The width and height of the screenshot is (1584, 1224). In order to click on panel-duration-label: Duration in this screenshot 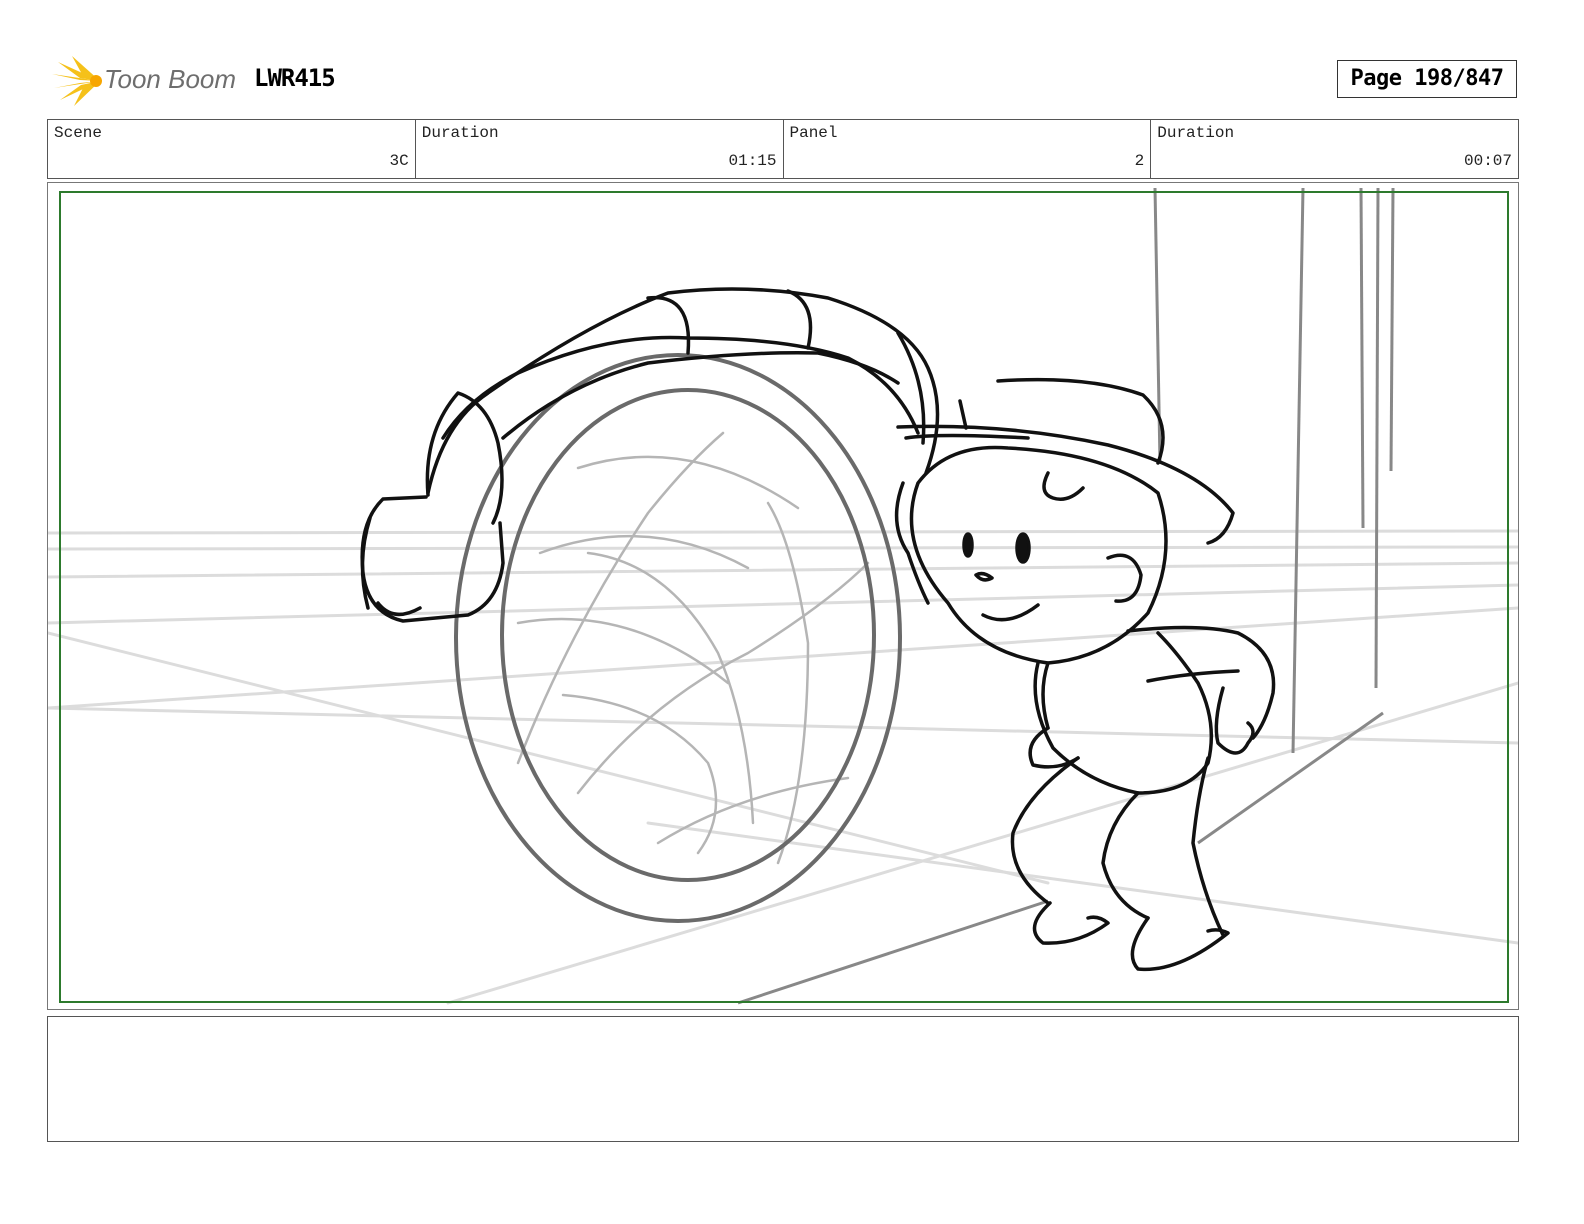, I will do `click(1196, 133)`.